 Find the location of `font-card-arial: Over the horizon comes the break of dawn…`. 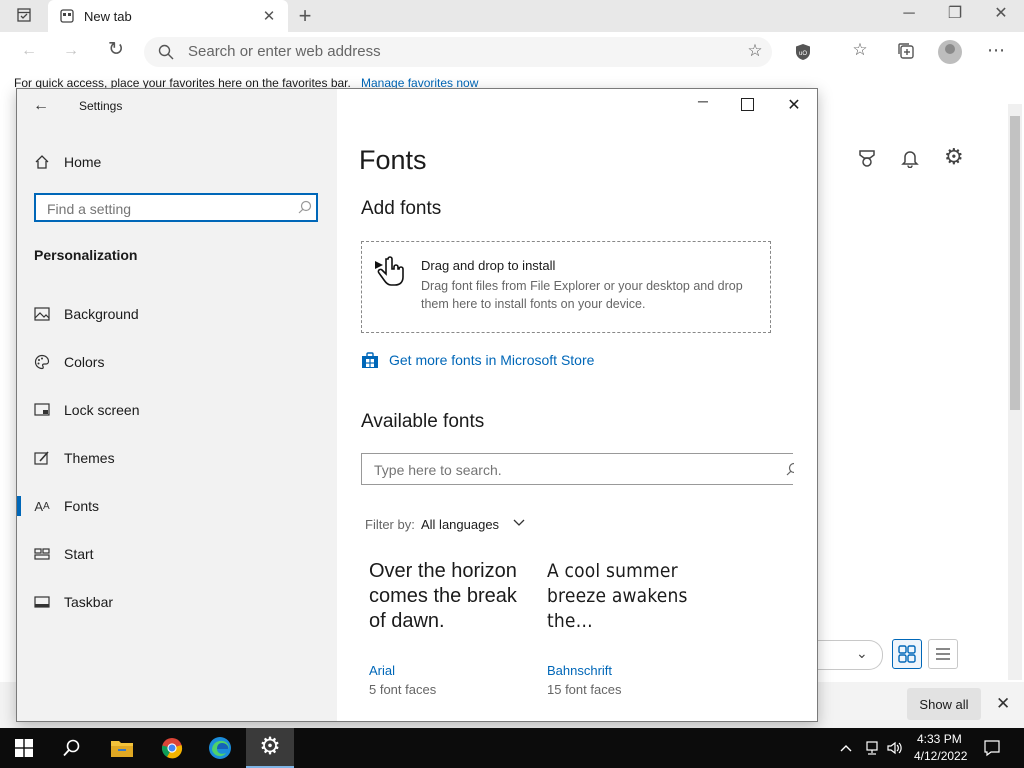

font-card-arial: Over the horizon comes the break of dawn… is located at coordinates (449, 627).